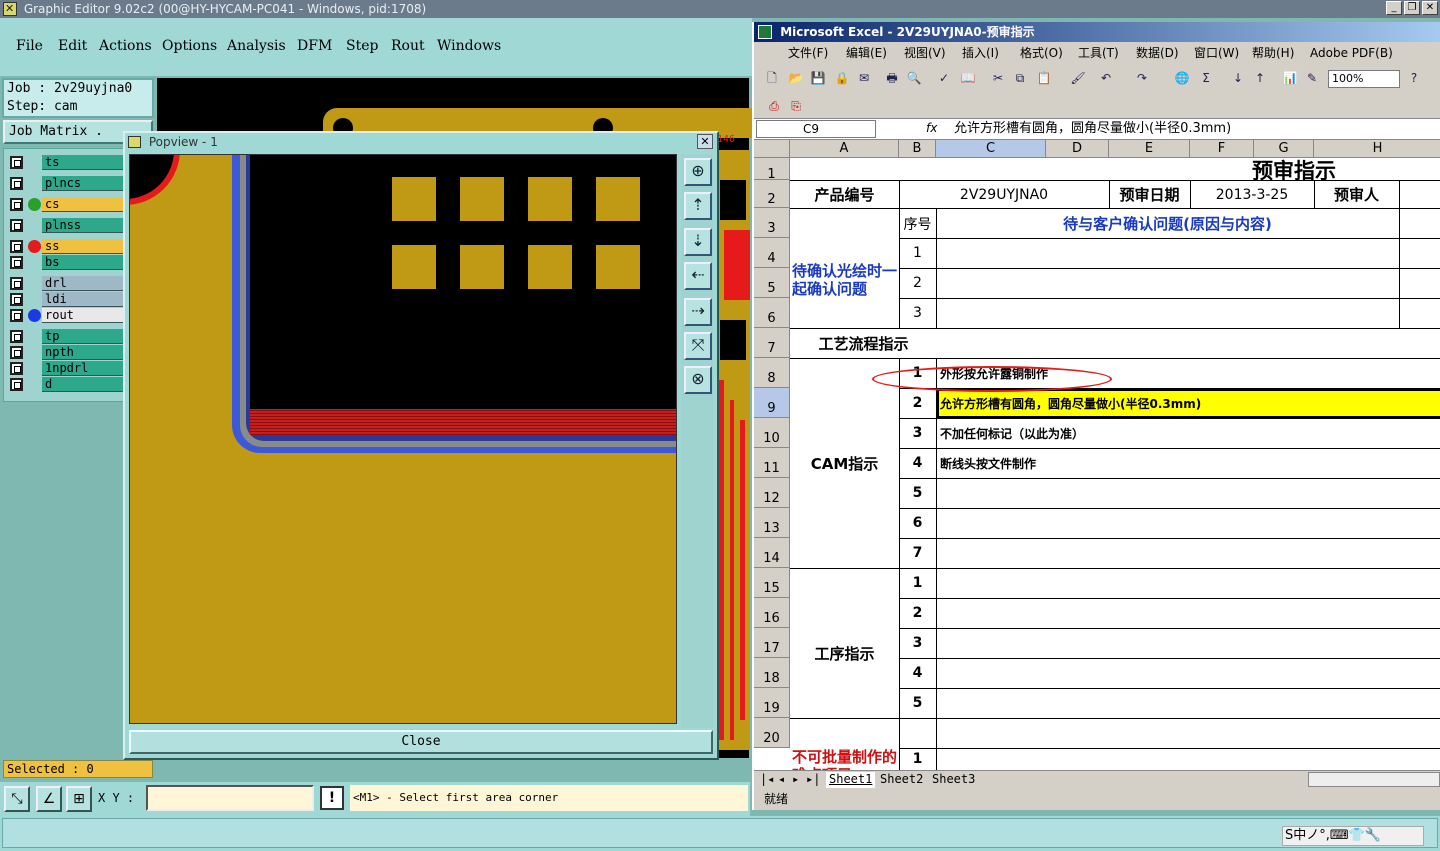  Describe the element at coordinates (1142, 78) in the screenshot. I see `redo-icon: ↷` at that location.